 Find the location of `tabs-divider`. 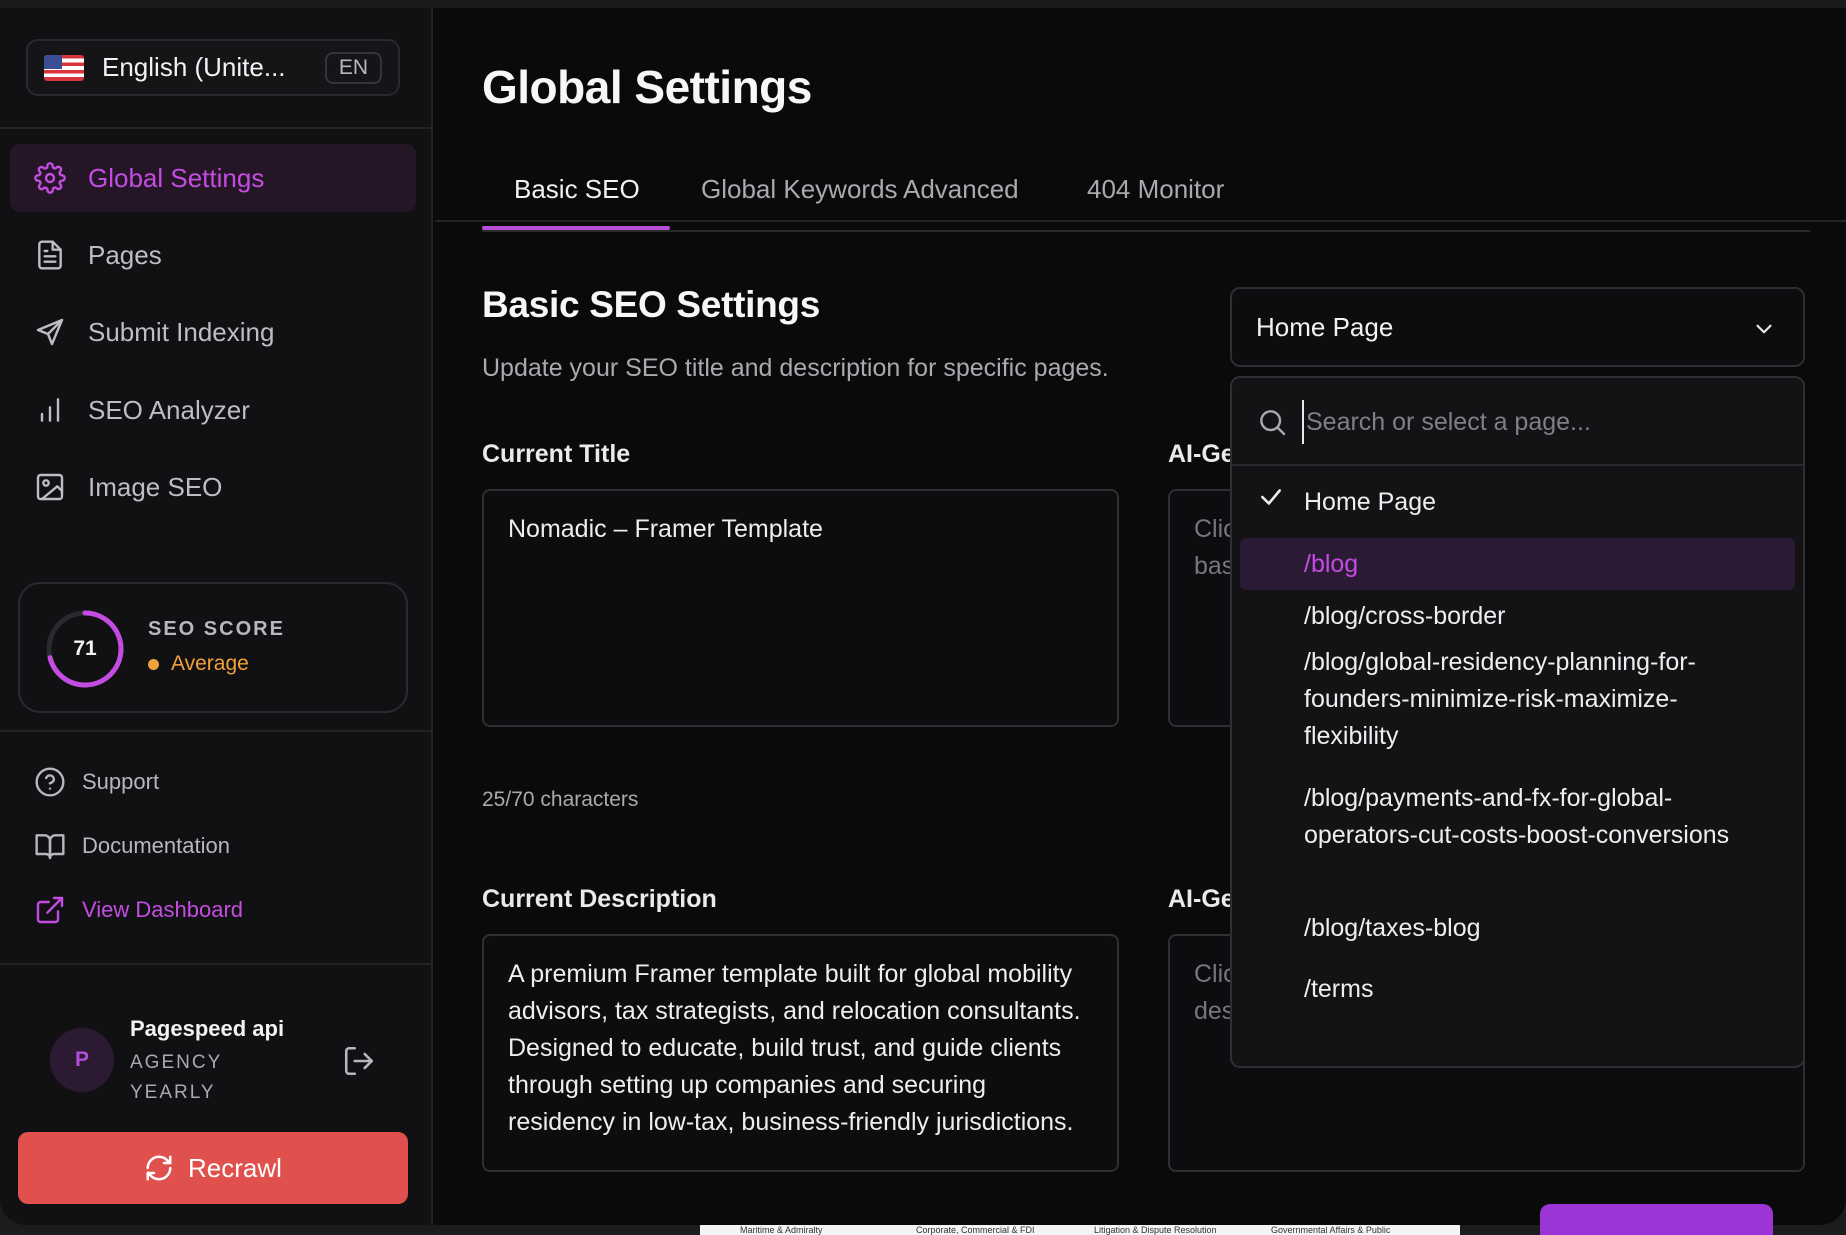

tabs-divider is located at coordinates (1140, 221).